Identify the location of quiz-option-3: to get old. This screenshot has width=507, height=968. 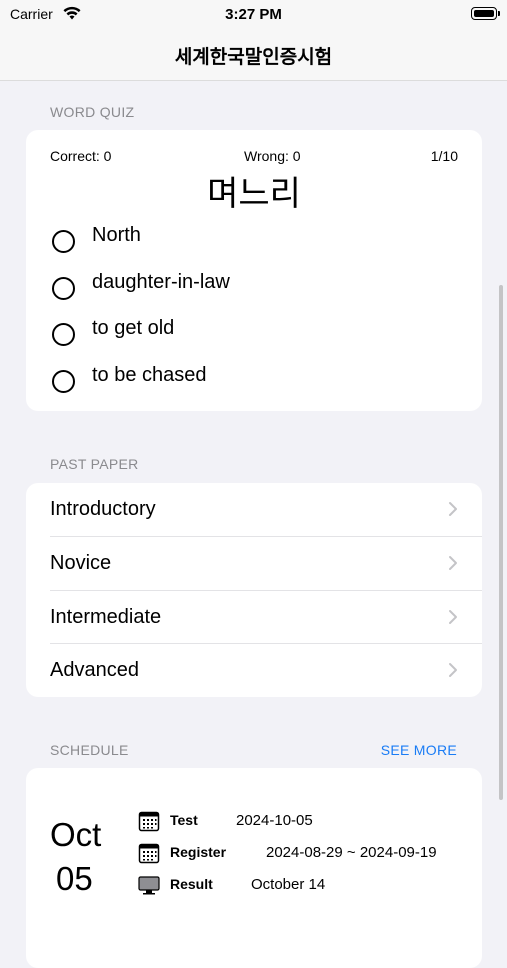
(252, 334).